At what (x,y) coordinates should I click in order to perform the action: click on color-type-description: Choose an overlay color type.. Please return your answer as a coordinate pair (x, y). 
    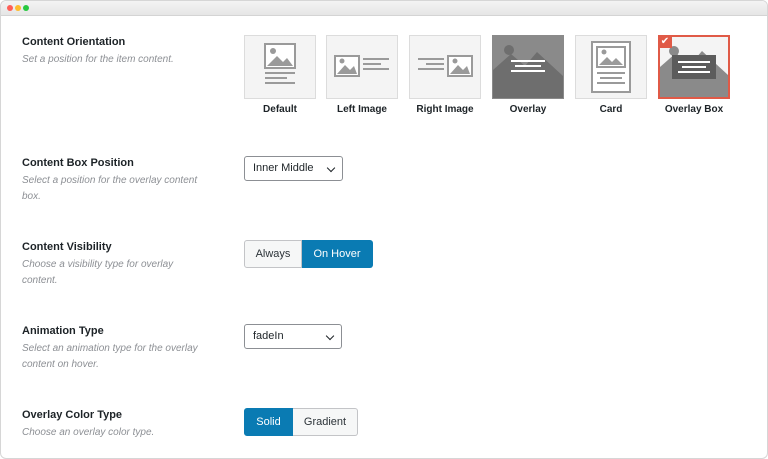
    Looking at the image, I should click on (88, 432).